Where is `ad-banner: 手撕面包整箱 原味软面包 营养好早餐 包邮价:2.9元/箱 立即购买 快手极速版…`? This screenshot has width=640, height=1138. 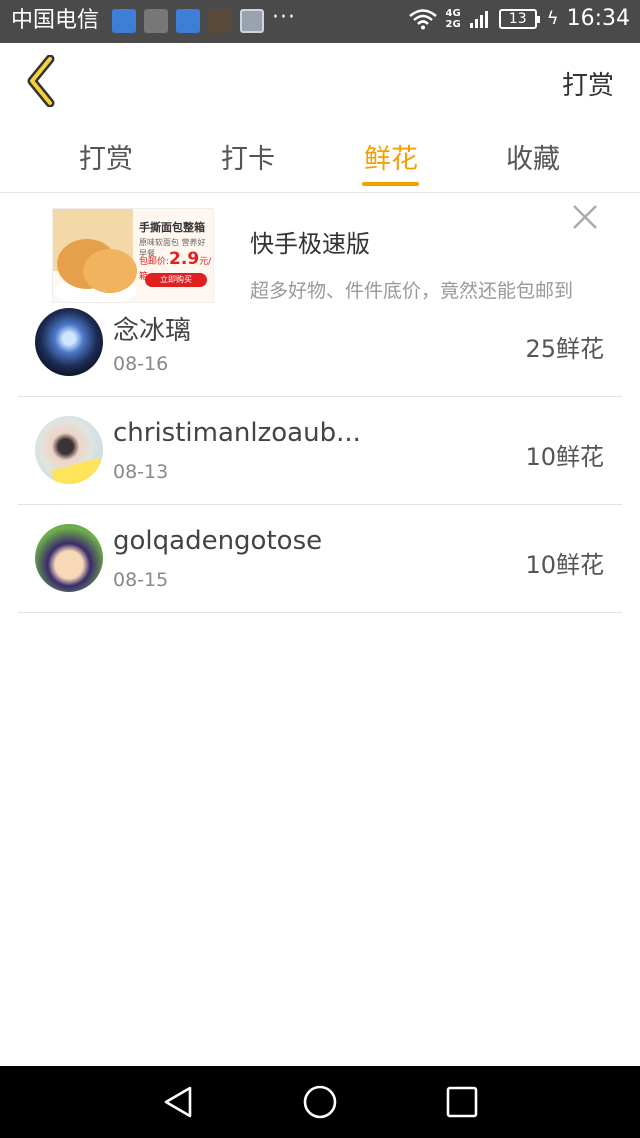 ad-banner: 手撕面包整箱 原味软面包 营养好早餐 包邮价:2.9元/箱 立即购买 快手极速版… is located at coordinates (320, 249).